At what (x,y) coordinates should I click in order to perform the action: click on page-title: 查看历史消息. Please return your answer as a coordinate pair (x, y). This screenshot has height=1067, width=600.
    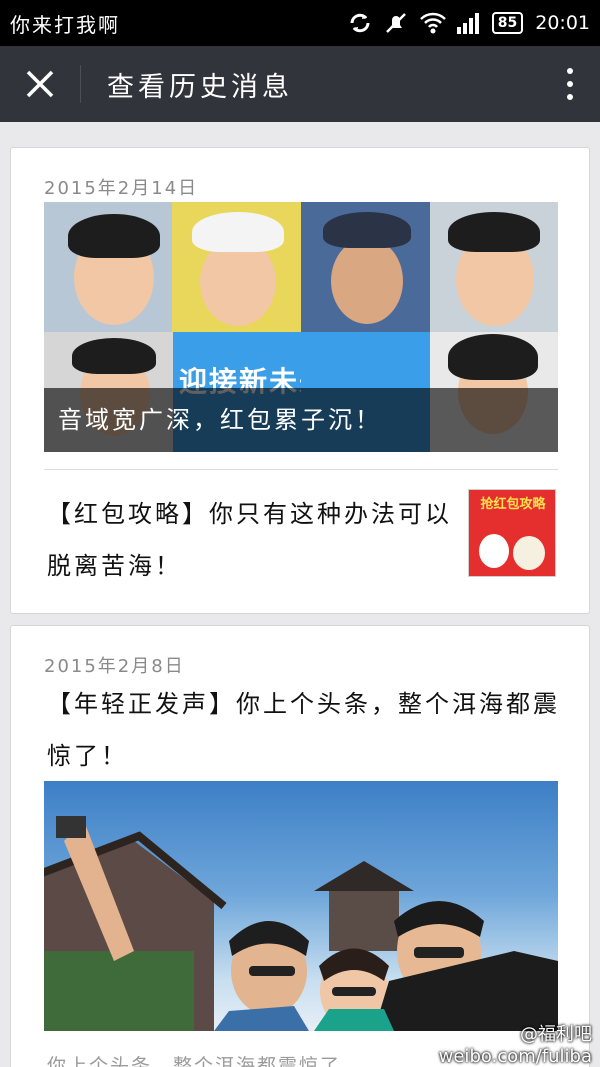
    Looking at the image, I should click on (200, 87).